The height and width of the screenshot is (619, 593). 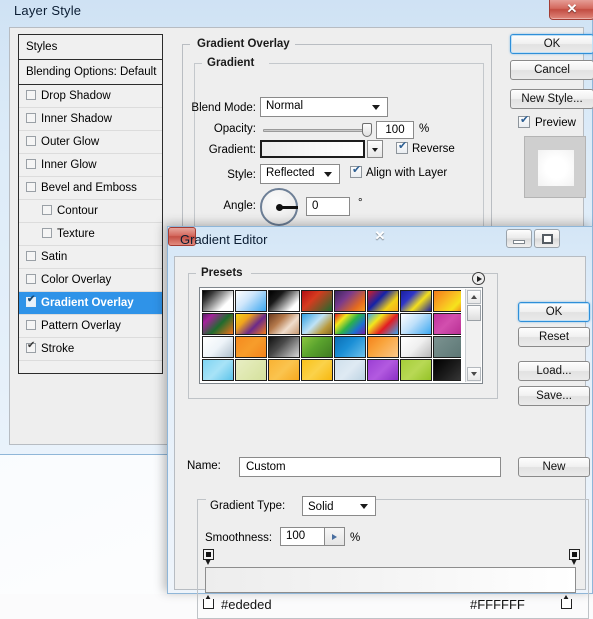 What do you see at coordinates (31, 95) in the screenshot?
I see `checkbox-drop-shadow` at bounding box center [31, 95].